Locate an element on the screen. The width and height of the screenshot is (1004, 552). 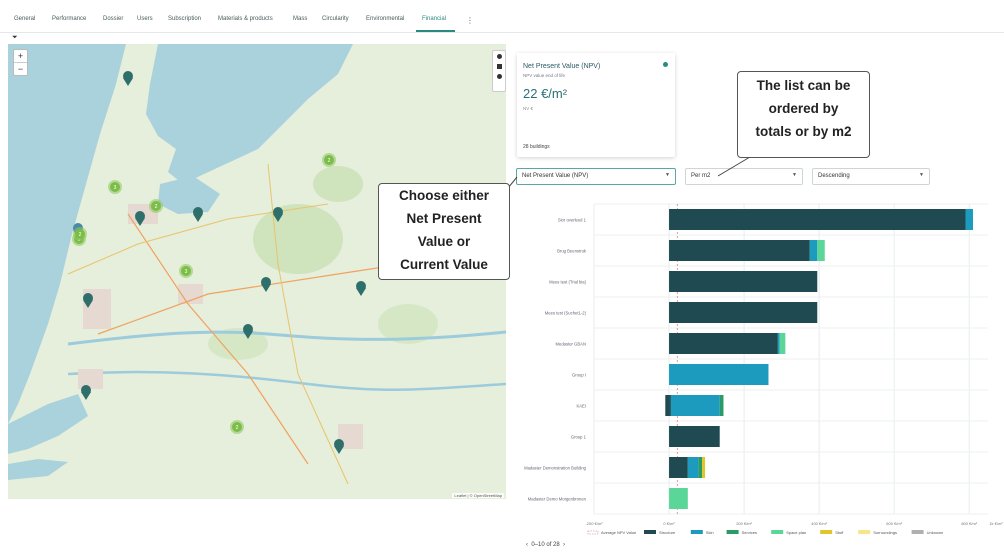
callout-line: totals or by m2 is located at coordinates (803, 131).